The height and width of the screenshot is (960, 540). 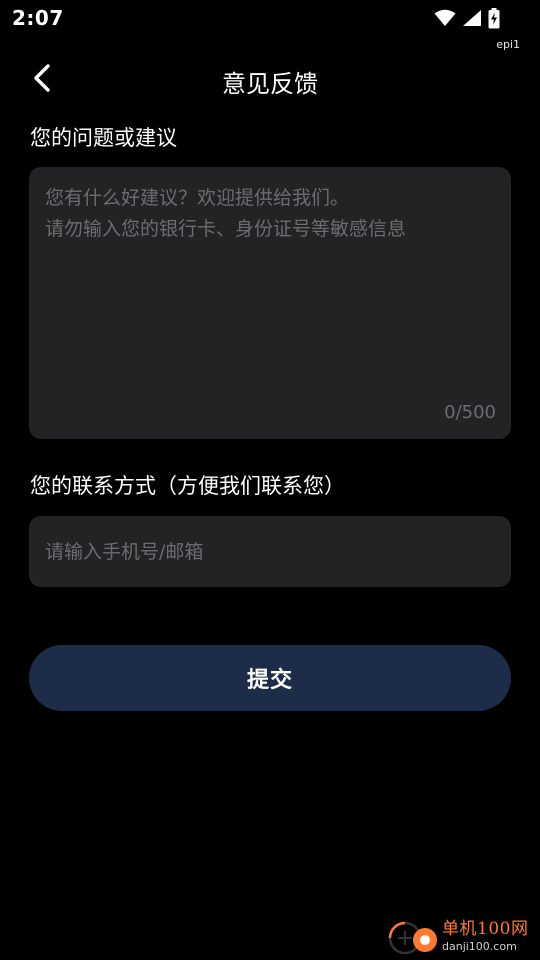 What do you see at coordinates (494, 18) in the screenshot?
I see `battery-charging-icon` at bounding box center [494, 18].